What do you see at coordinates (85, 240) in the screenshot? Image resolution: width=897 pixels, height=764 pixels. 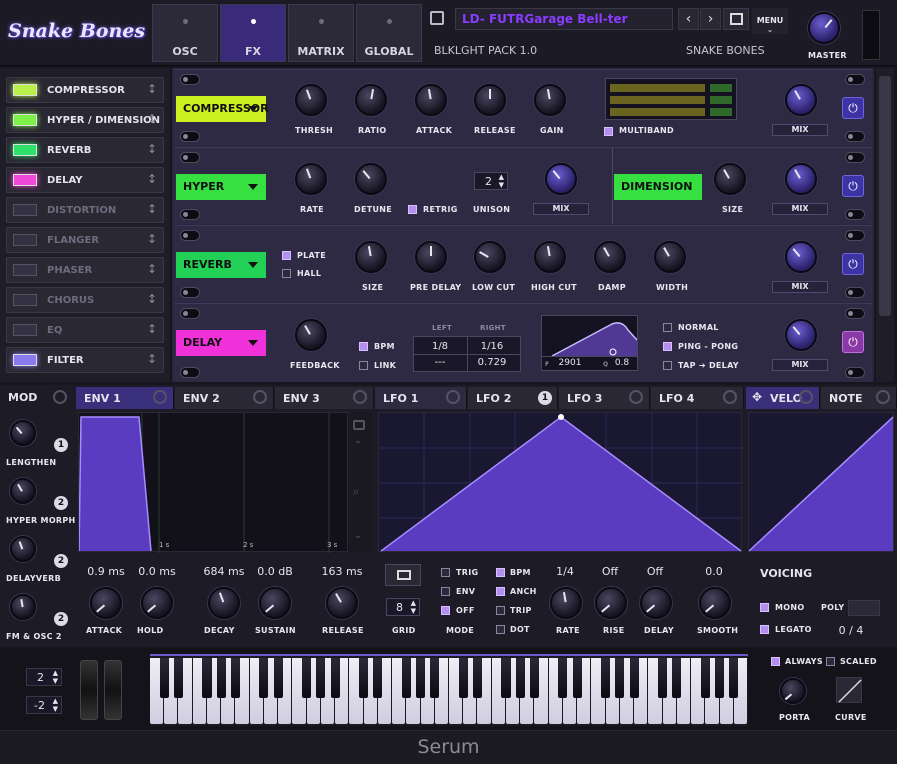 I see `fx-slot-flanger: FLANGER ↕` at bounding box center [85, 240].